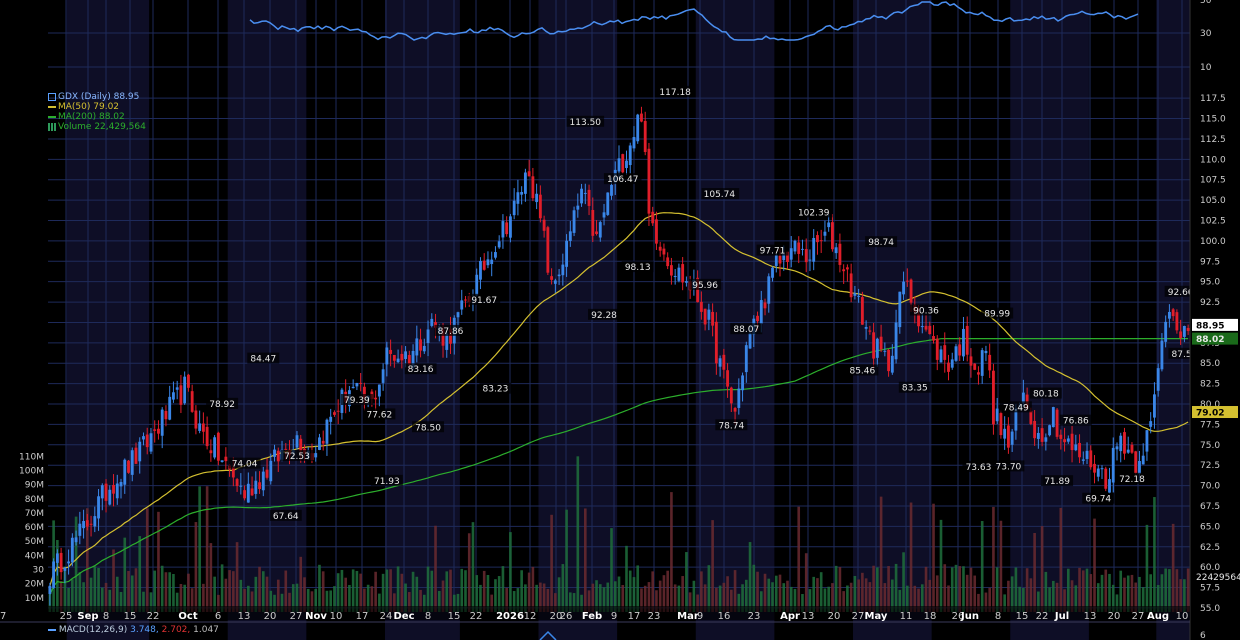 The image size is (1240, 640). What do you see at coordinates (1210, 548) in the screenshot?
I see `price-tick-label: 62.5` at bounding box center [1210, 548].